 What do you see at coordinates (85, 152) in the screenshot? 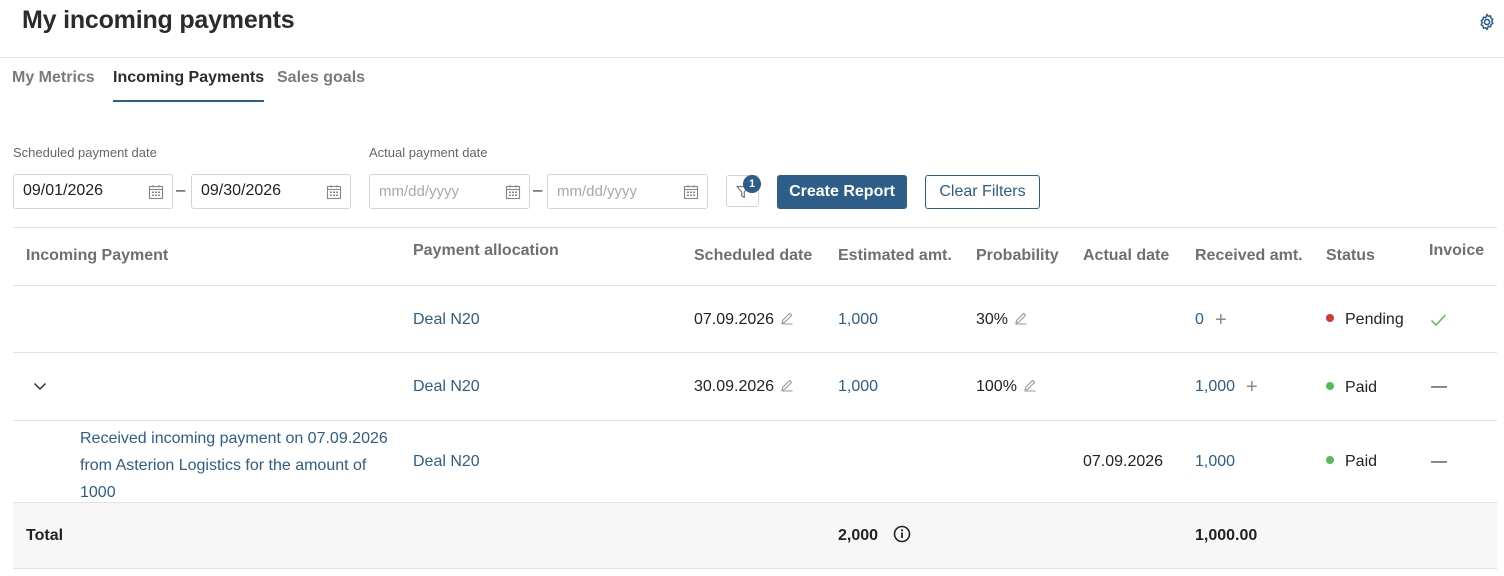
I see `scheduled-date-label: Scheduled payment date` at bounding box center [85, 152].